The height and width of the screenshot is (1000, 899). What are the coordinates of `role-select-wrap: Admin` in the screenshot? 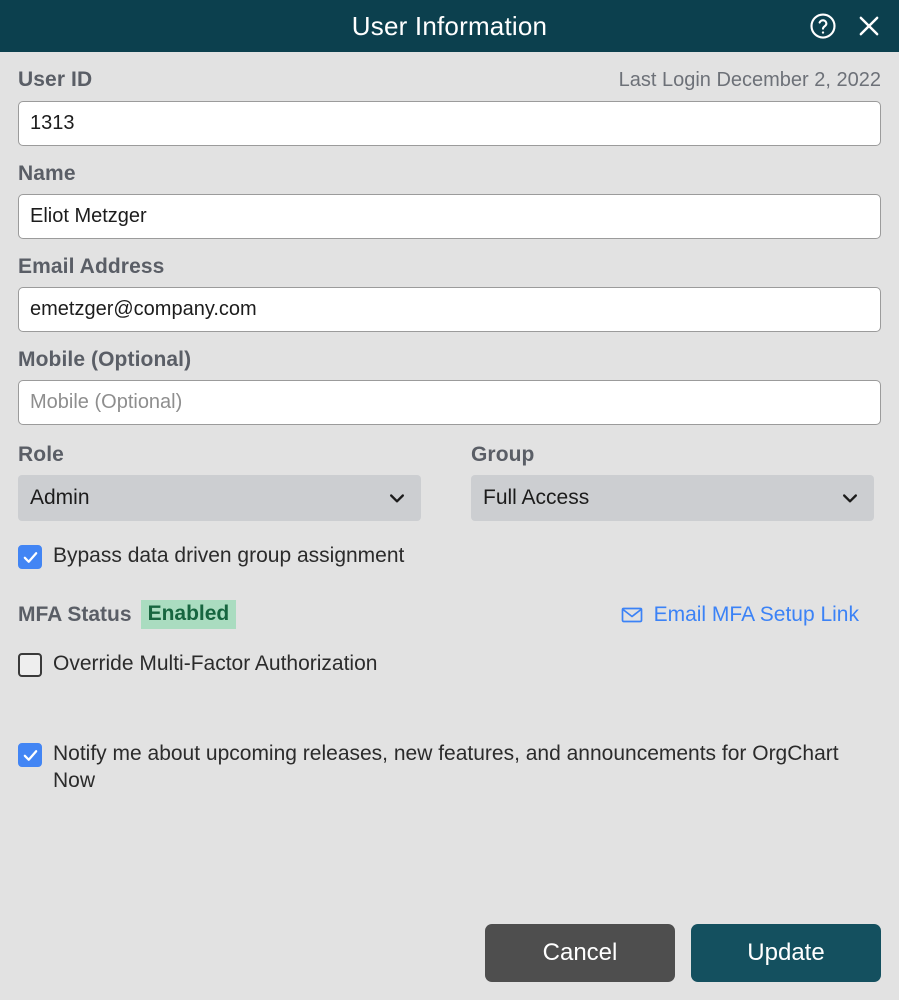 It's located at (219, 498).